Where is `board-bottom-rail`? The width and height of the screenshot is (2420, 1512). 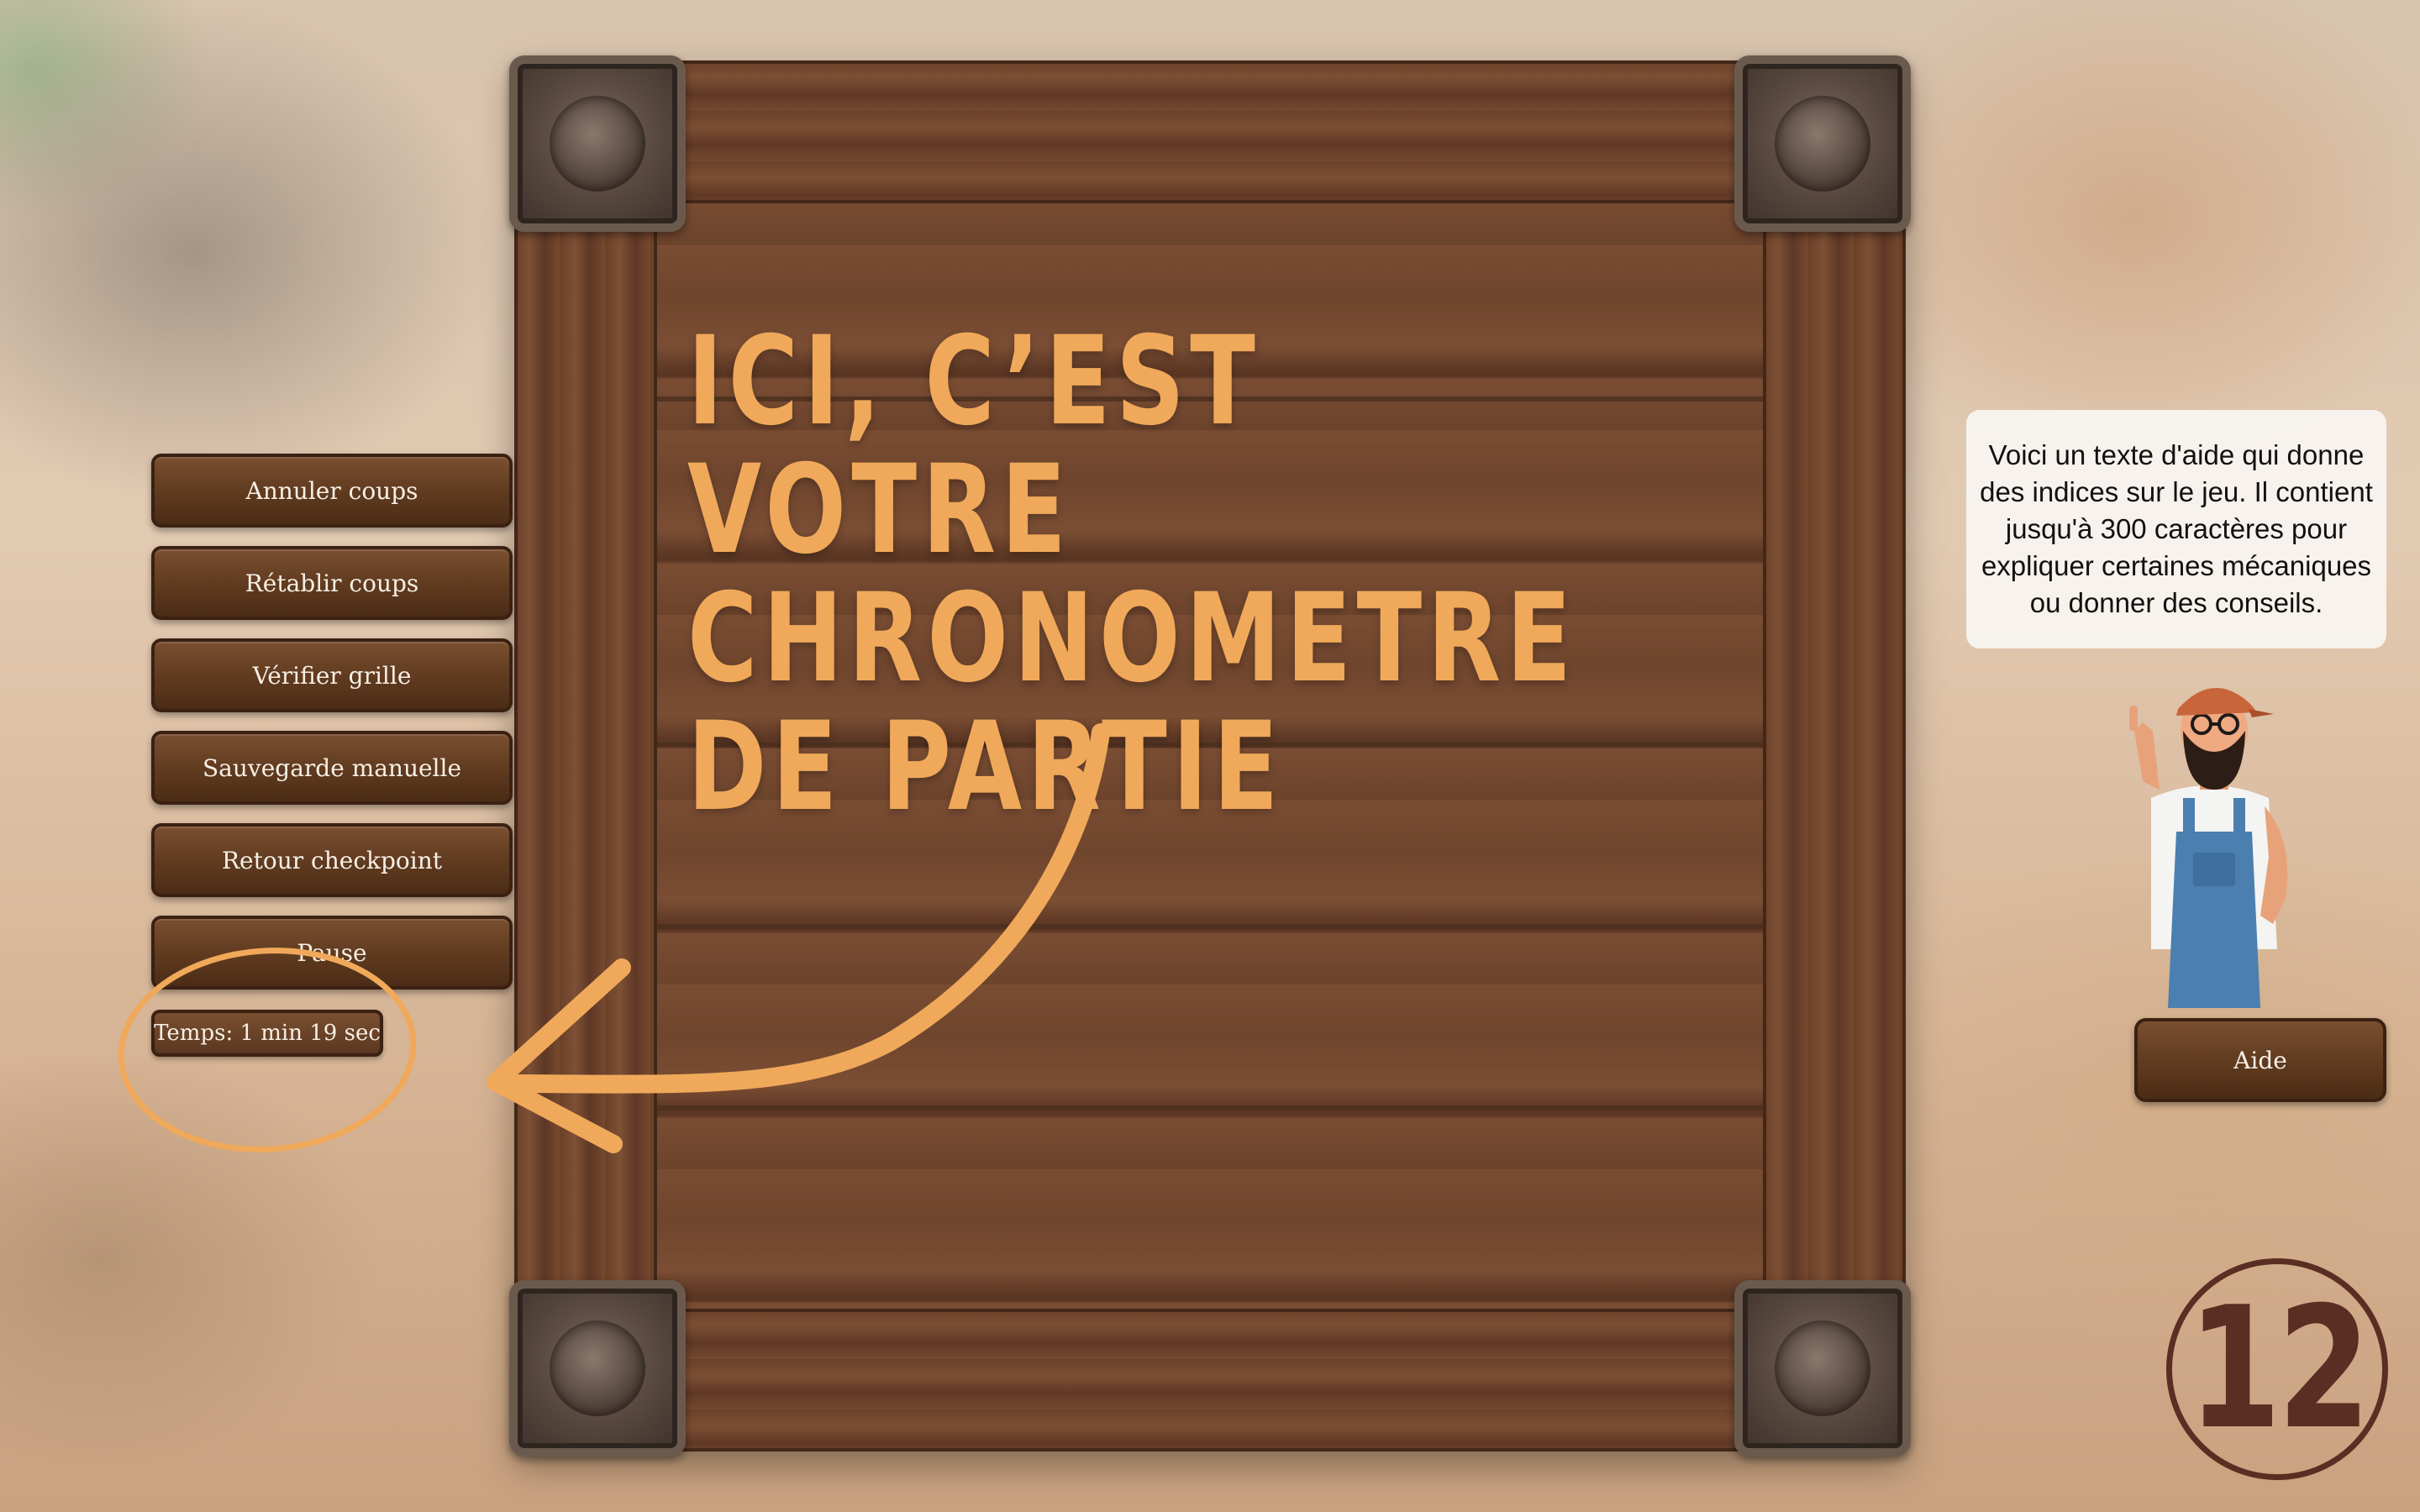
board-bottom-rail is located at coordinates (1210, 1380).